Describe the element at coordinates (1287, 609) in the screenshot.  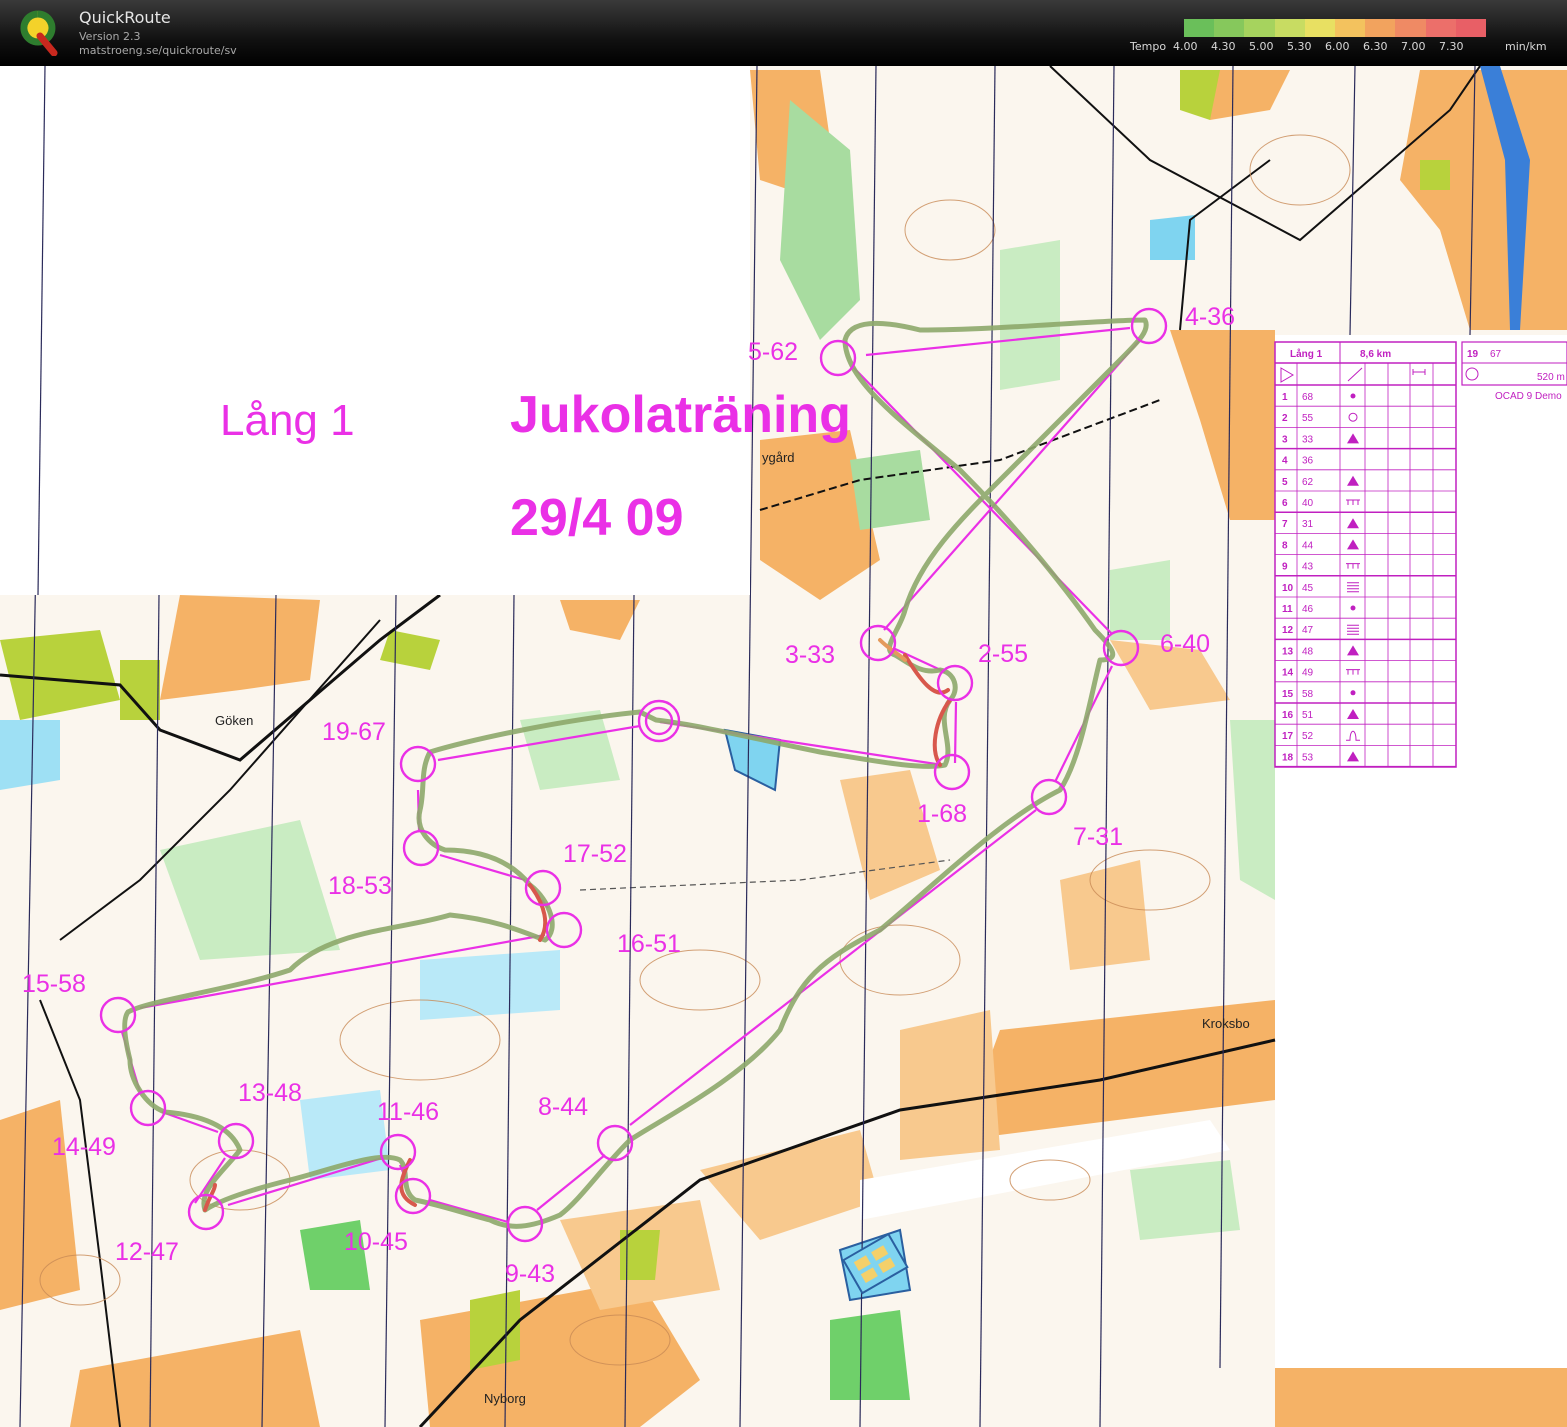
I see `desc-row-number: 11` at that location.